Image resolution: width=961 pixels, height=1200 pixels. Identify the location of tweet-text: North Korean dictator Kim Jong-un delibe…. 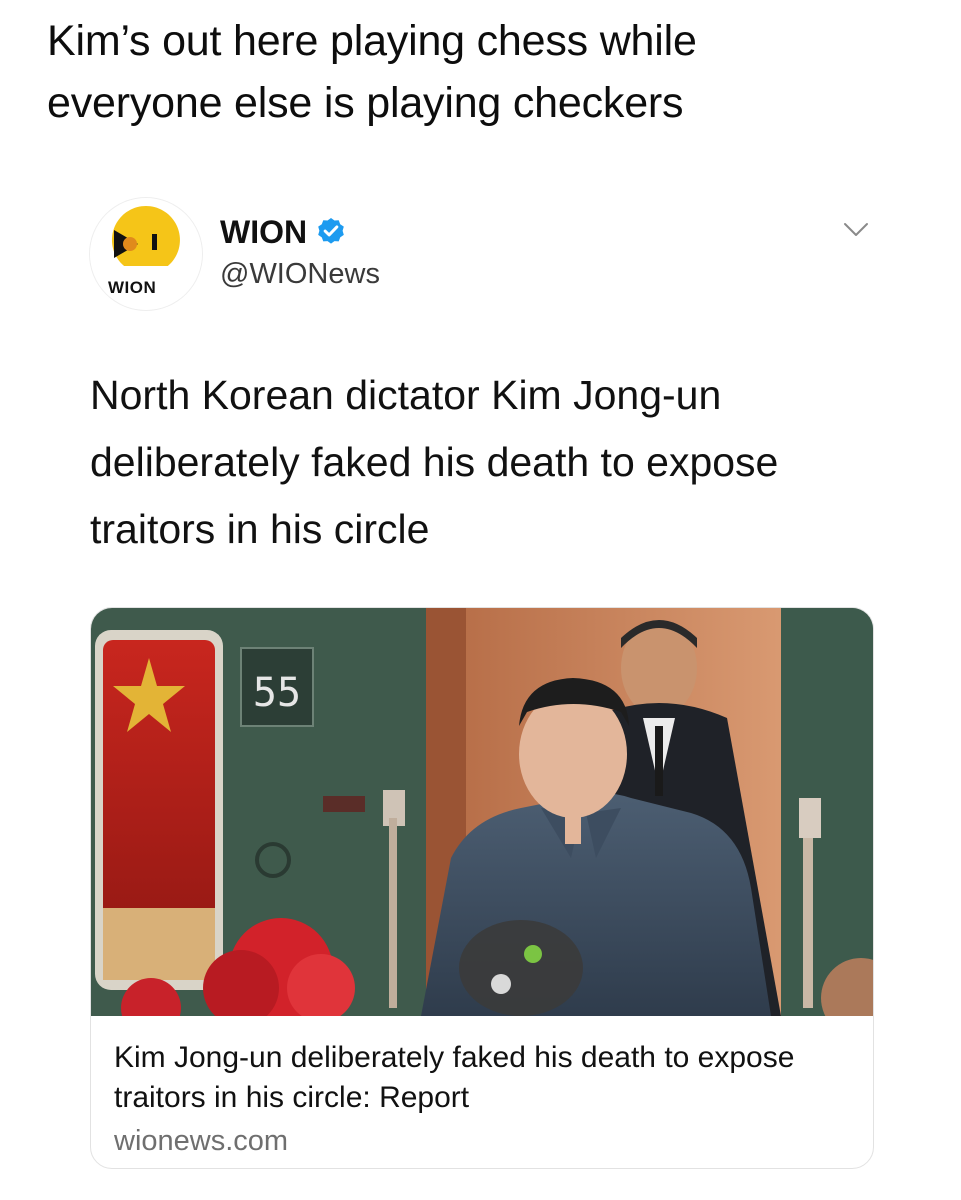
(434, 462).